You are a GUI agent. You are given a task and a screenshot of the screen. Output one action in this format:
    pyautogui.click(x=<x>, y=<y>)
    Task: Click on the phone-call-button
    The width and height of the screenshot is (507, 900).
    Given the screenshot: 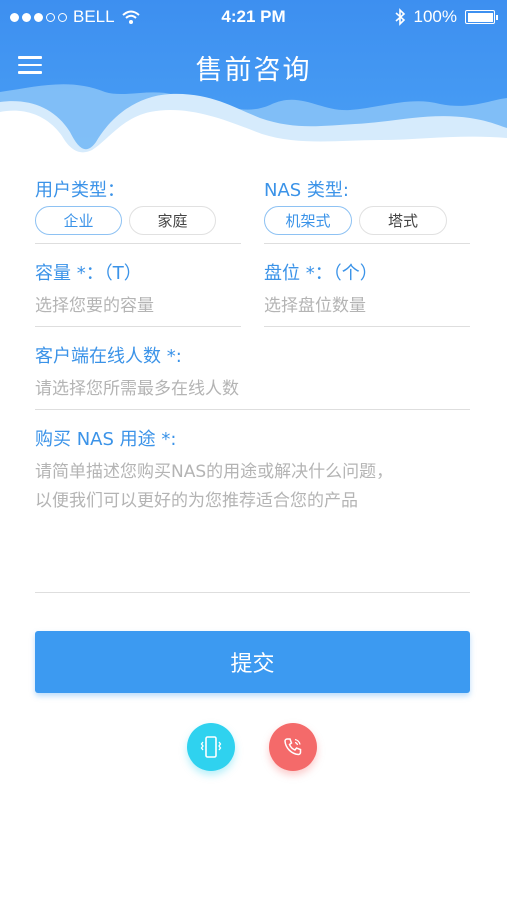 What is the action you would take?
    pyautogui.click(x=293, y=747)
    